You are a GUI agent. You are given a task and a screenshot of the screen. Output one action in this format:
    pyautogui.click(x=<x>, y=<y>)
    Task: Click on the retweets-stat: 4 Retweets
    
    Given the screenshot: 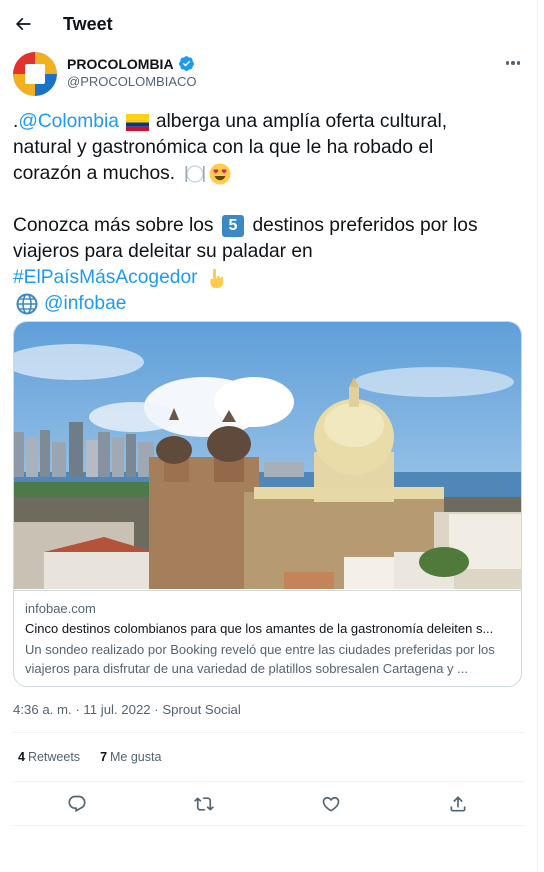 What is the action you would take?
    pyautogui.click(x=49, y=757)
    